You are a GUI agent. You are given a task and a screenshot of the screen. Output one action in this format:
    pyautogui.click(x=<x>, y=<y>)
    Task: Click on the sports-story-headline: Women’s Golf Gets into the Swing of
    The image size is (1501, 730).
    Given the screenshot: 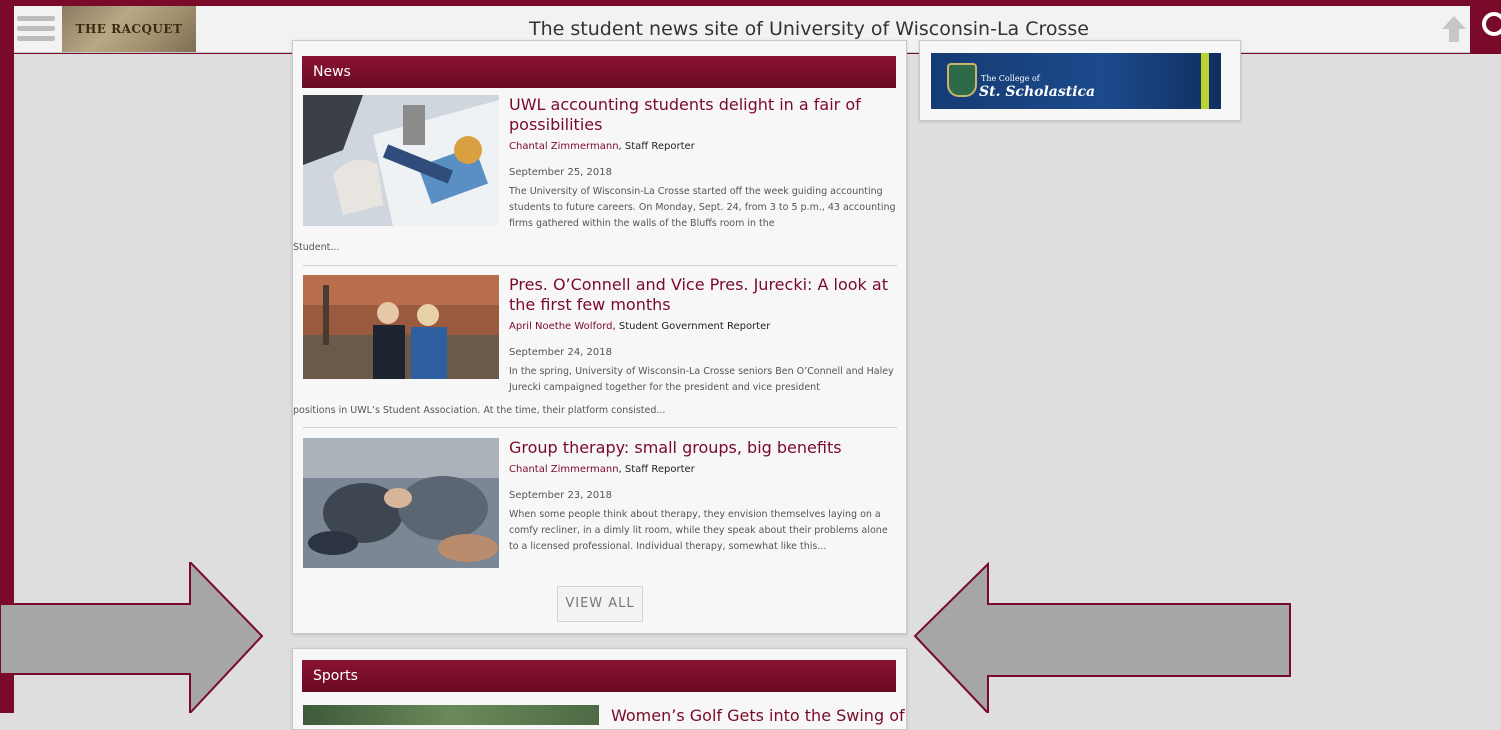 What is the action you would take?
    pyautogui.click(x=758, y=715)
    